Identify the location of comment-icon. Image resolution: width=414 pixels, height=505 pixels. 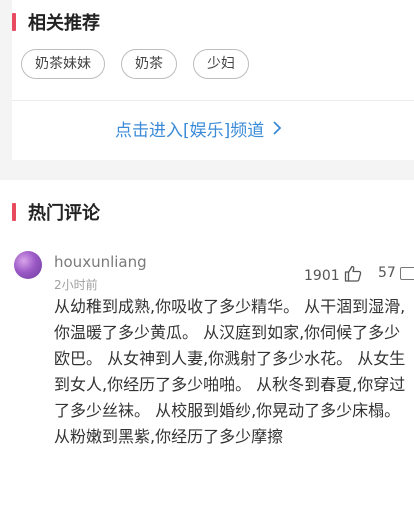
(406, 273).